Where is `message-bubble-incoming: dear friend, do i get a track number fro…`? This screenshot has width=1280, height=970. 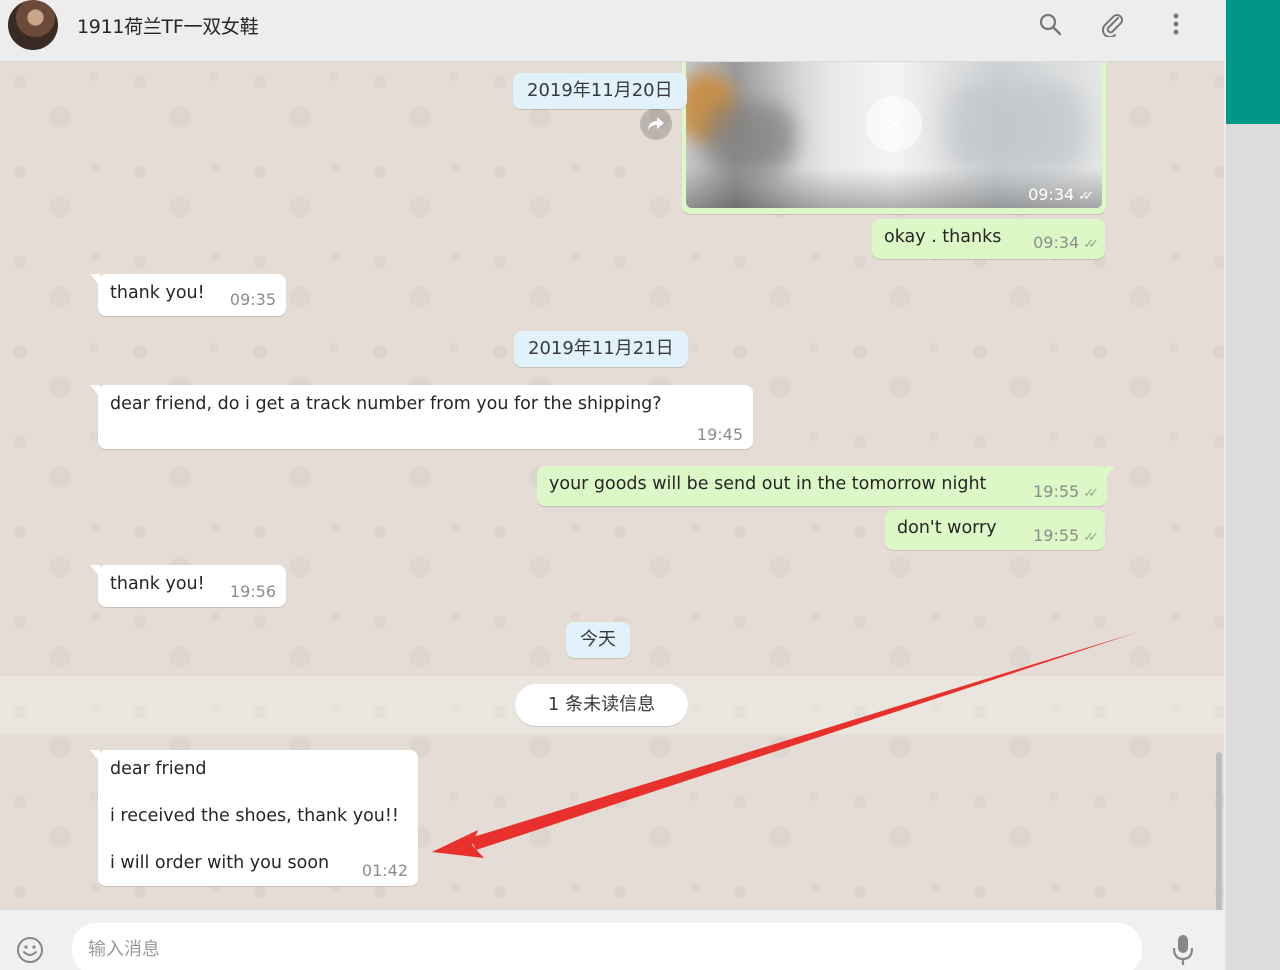 message-bubble-incoming: dear friend, do i get a track number fro… is located at coordinates (421, 417).